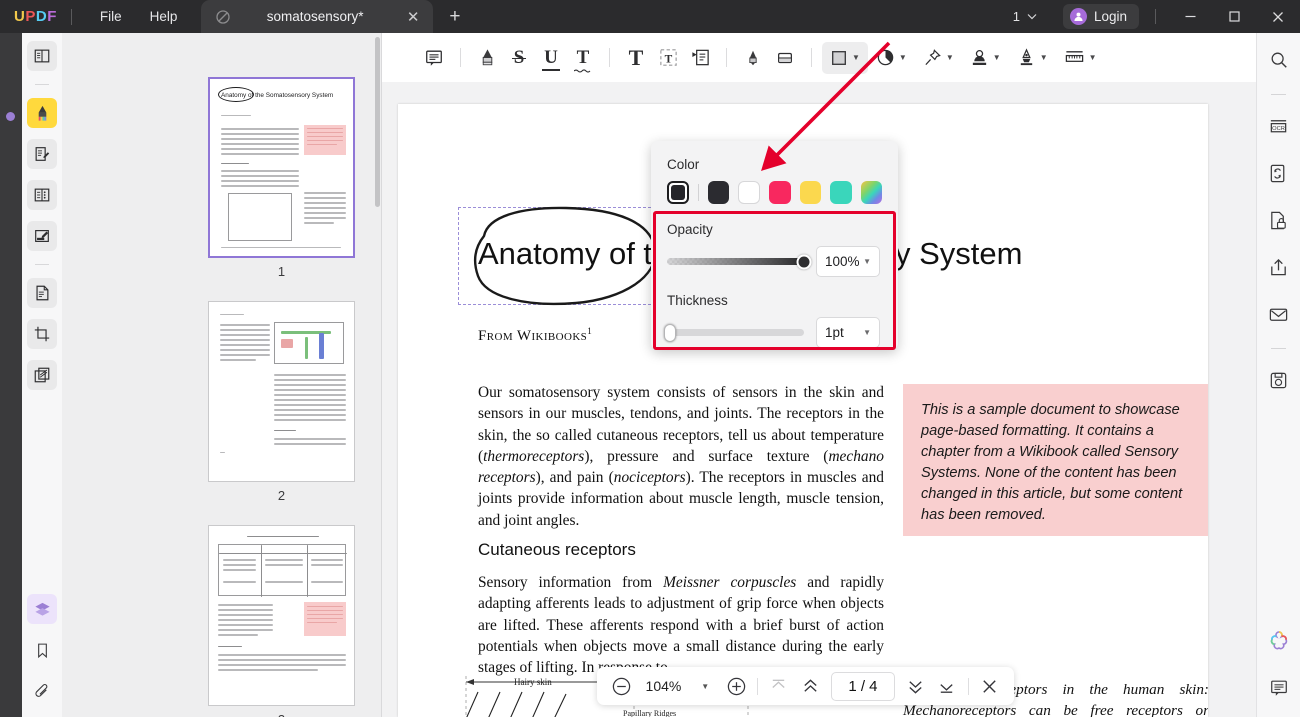 This screenshot has height=717, width=1300. Describe the element at coordinates (683, 164) in the screenshot. I see `color-label: Color` at that location.